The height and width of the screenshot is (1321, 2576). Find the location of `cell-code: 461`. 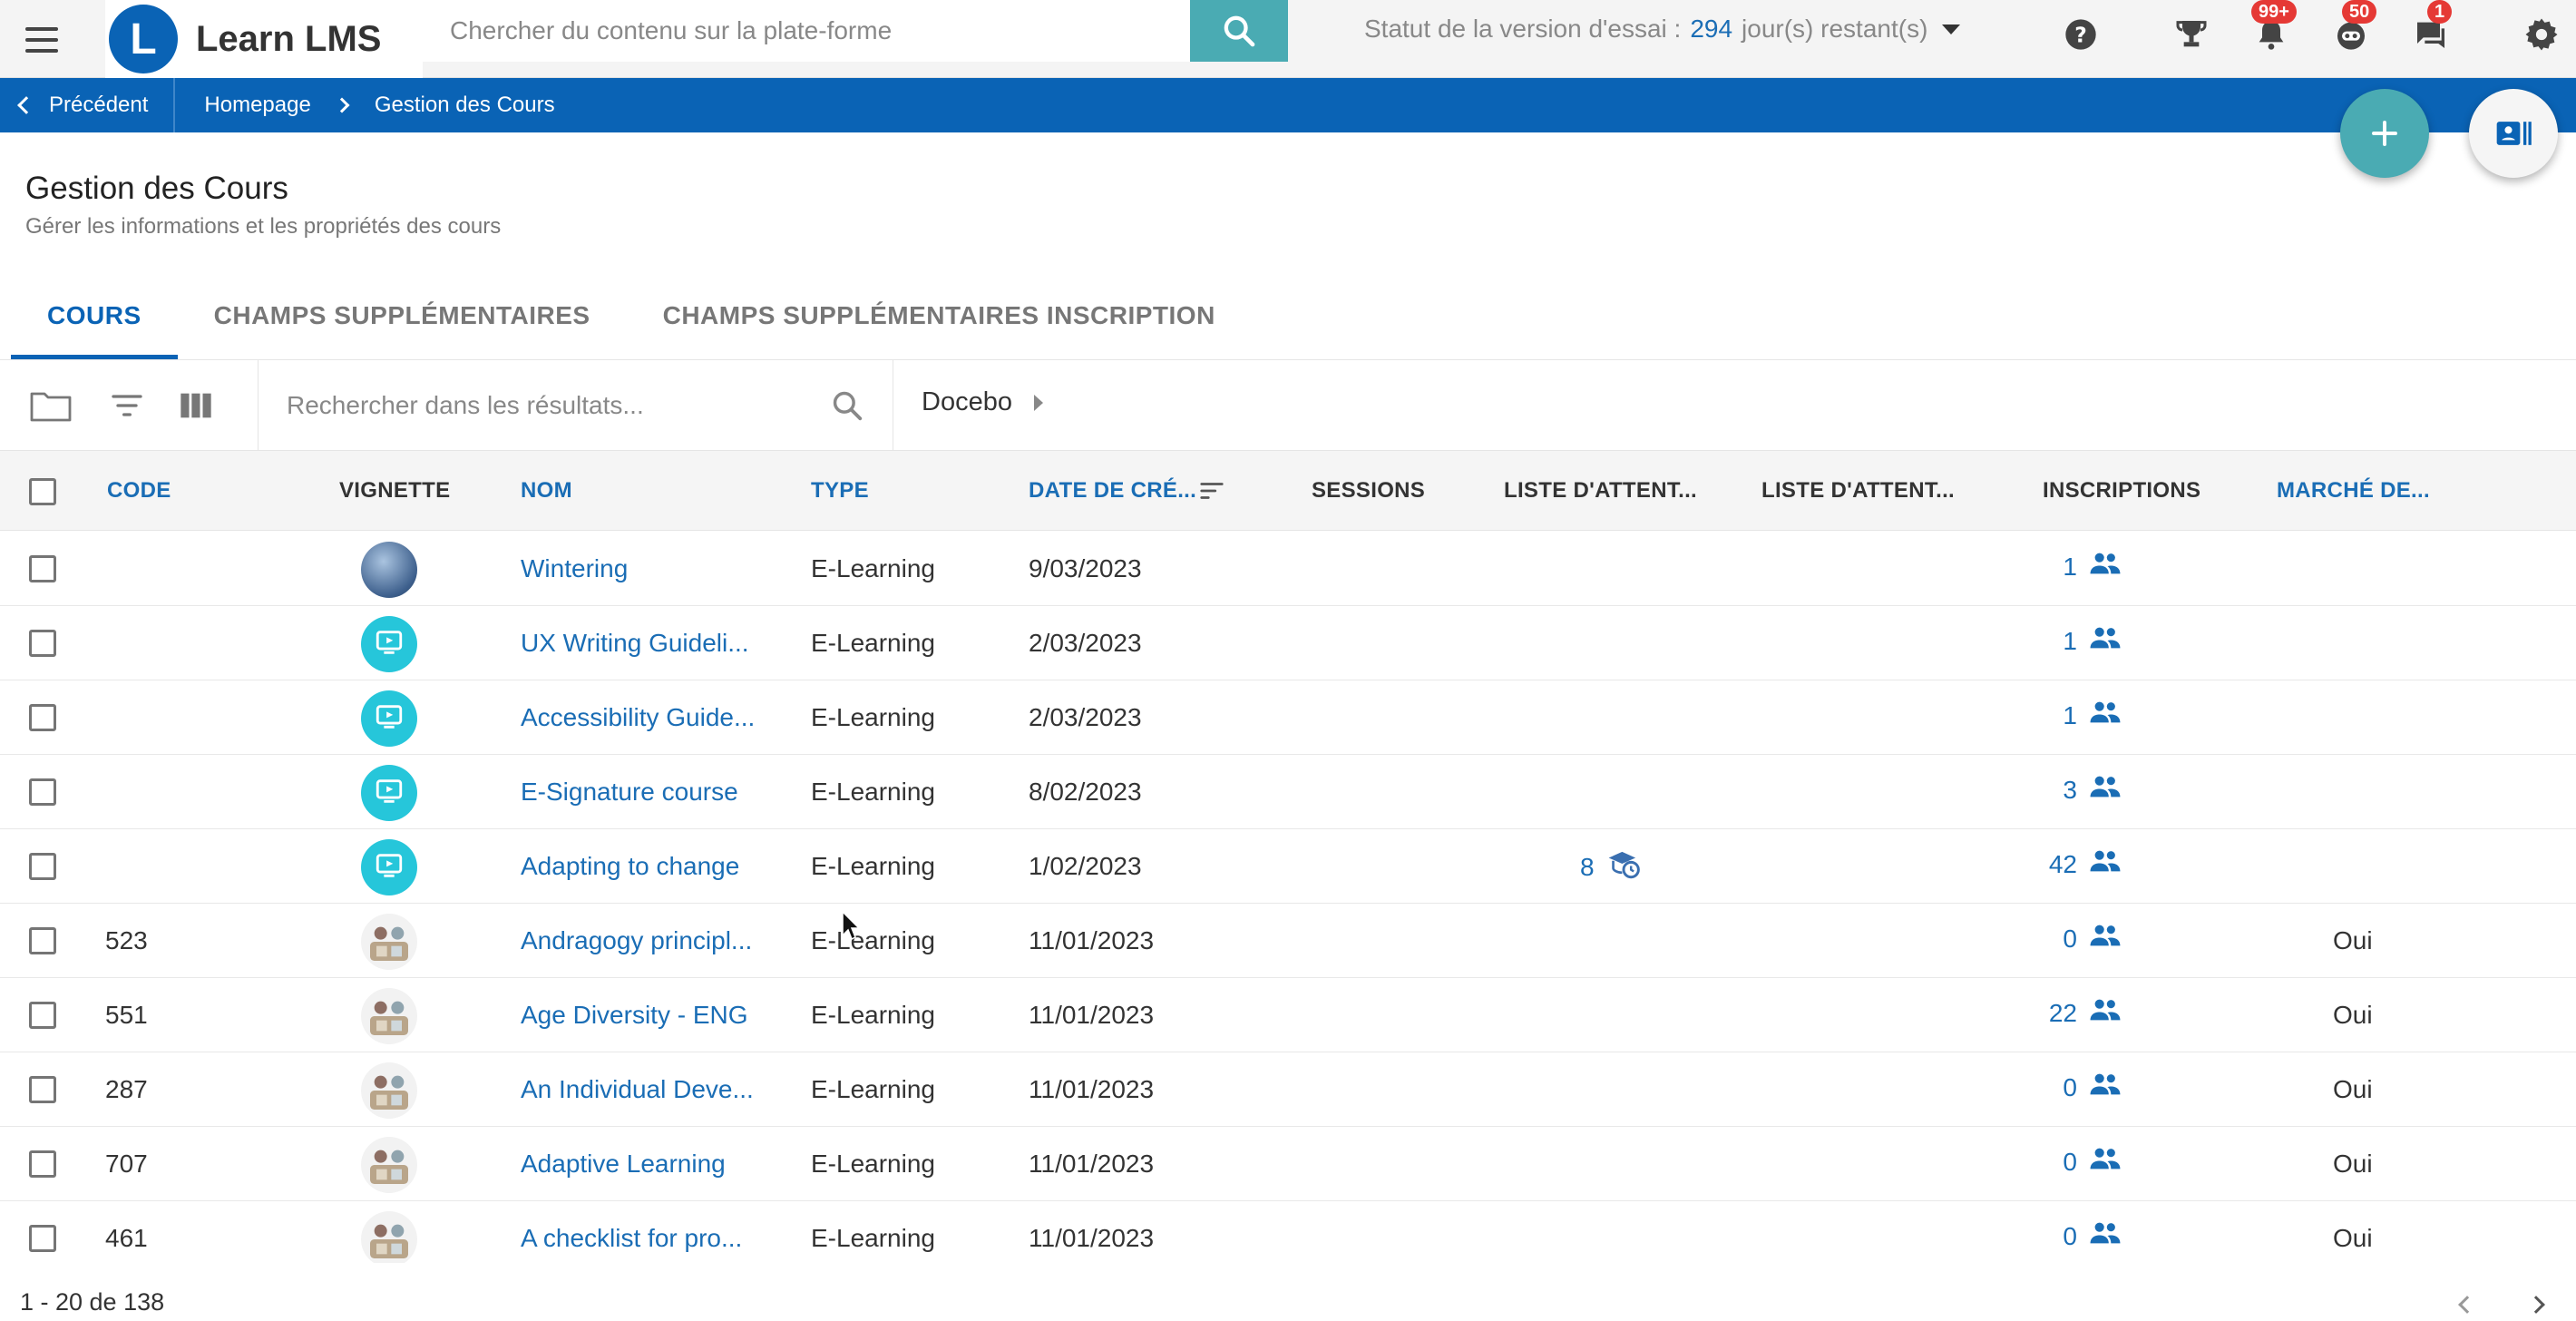

cell-code: 461 is located at coordinates (126, 1238).